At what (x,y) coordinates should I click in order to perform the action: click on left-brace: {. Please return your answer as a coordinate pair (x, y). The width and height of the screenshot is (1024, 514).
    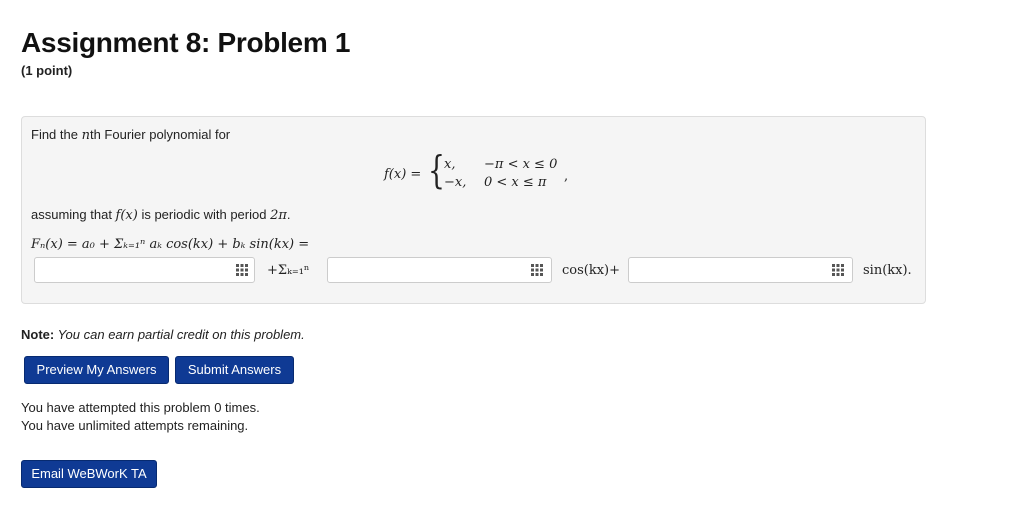
    Looking at the image, I should click on (436, 170).